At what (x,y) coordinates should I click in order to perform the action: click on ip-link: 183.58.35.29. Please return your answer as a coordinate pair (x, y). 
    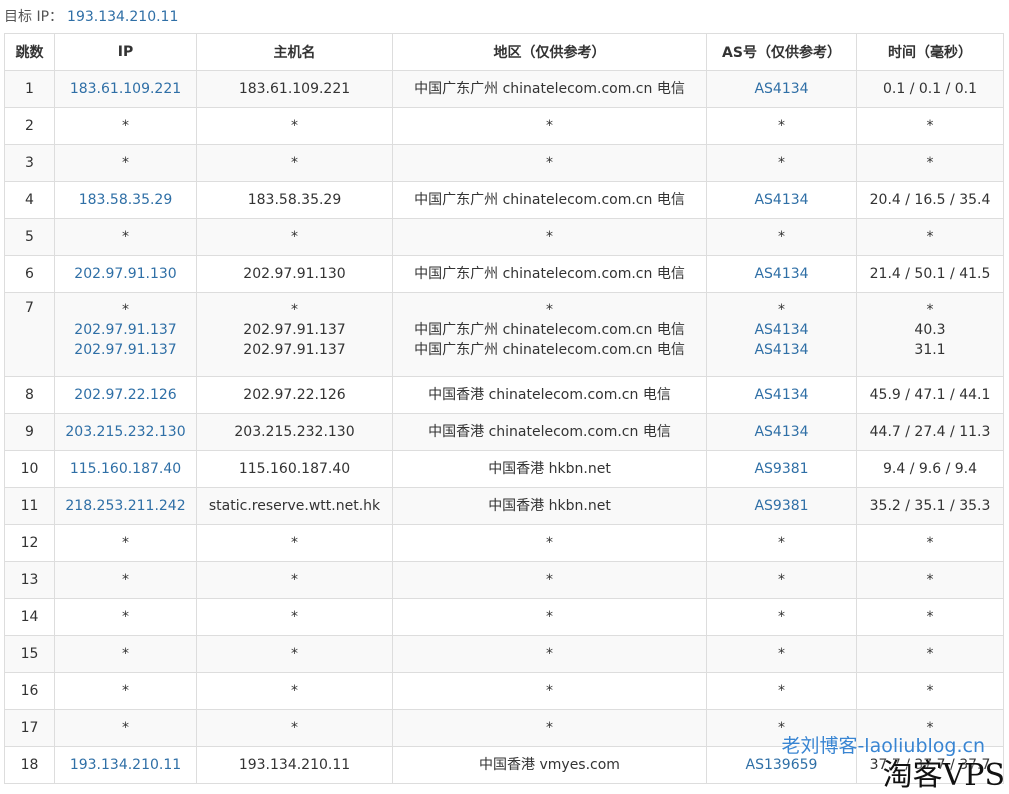
    Looking at the image, I should click on (126, 200).